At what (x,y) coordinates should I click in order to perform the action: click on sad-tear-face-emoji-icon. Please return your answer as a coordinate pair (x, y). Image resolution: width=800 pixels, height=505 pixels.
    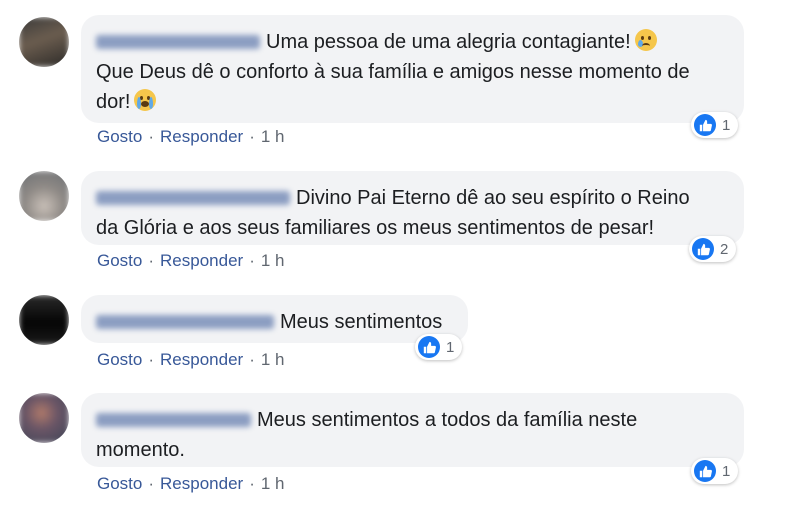
    Looking at the image, I should click on (645, 40).